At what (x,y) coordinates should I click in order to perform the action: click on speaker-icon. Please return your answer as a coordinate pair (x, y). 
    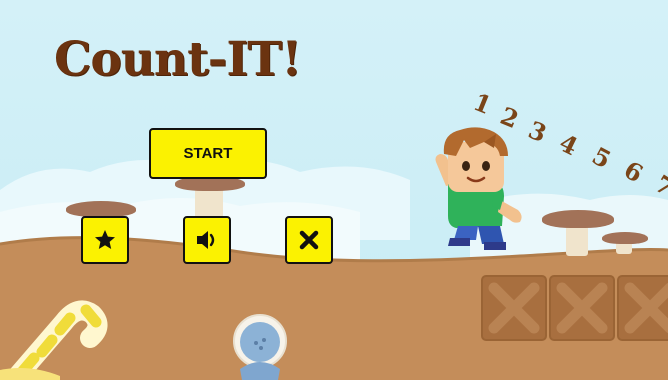
    Looking at the image, I should click on (206, 240).